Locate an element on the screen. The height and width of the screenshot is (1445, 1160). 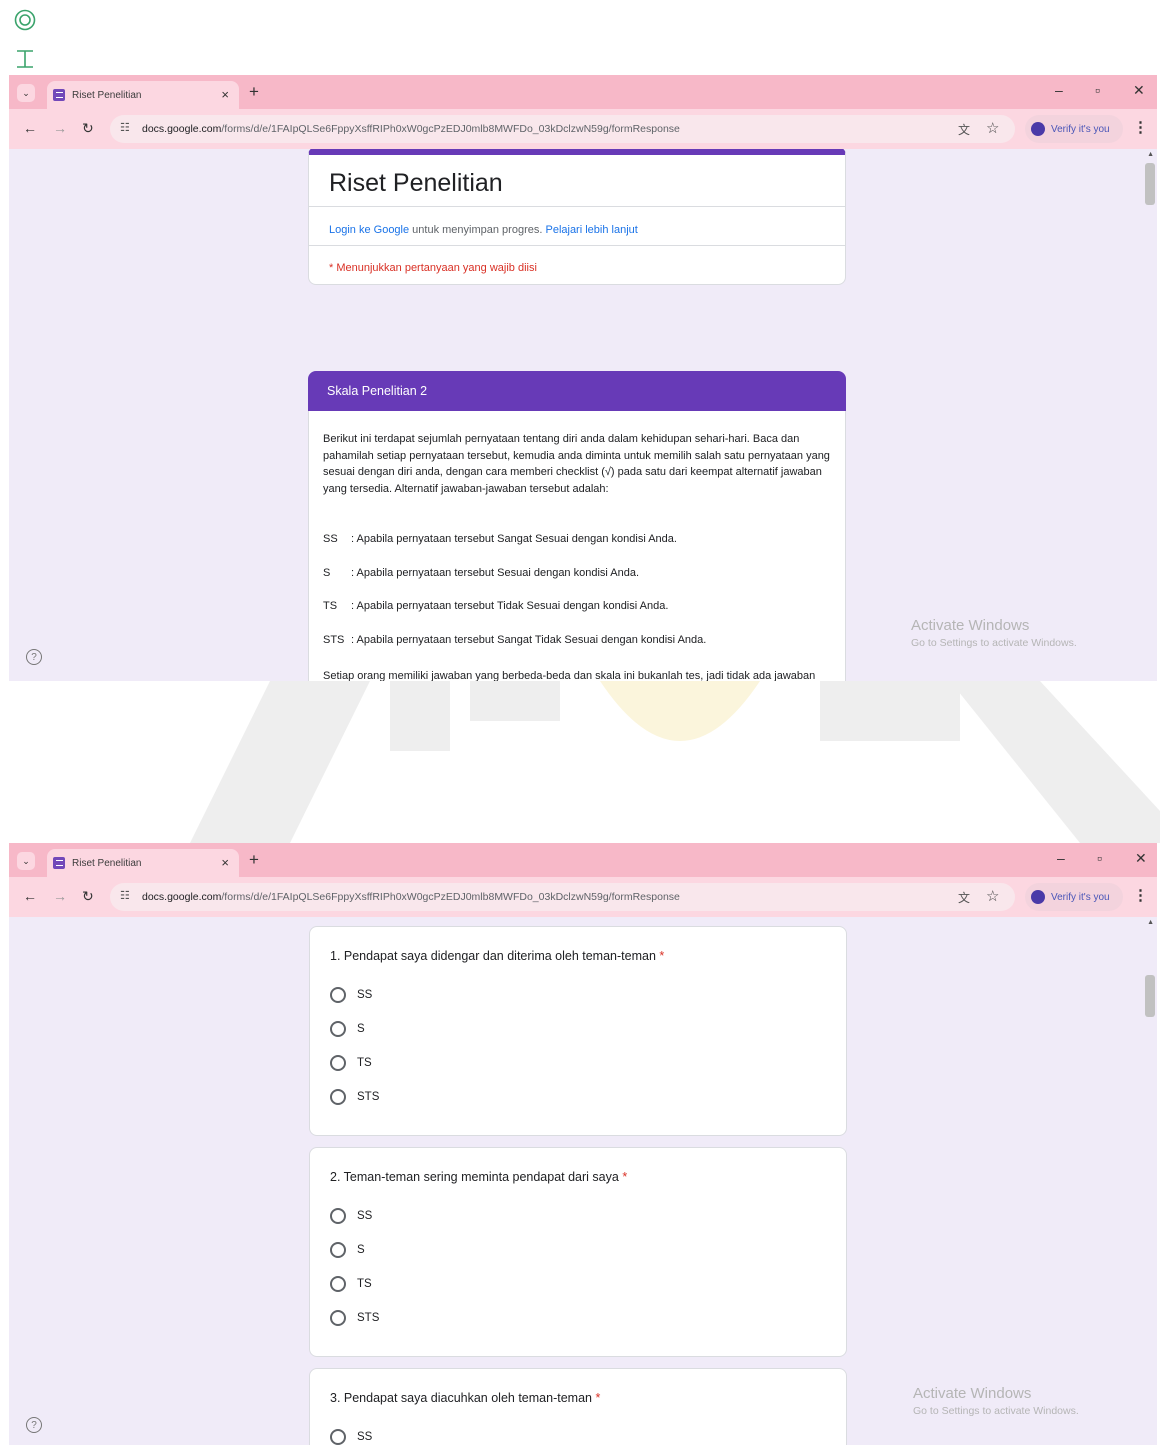
circle-target-icon is located at coordinates (25, 20).